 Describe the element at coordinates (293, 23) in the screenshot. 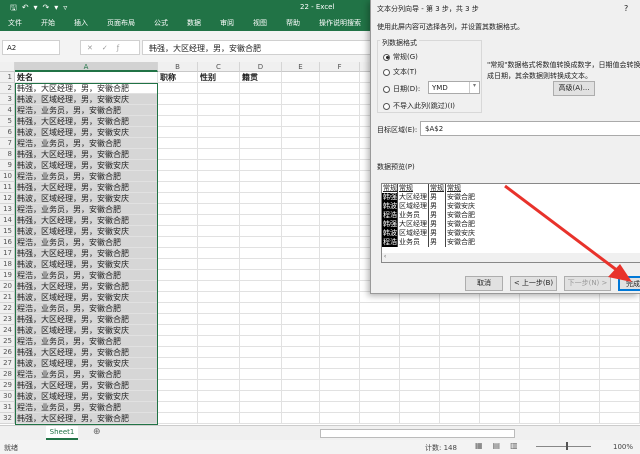

I see `ribbon-tab: 帮助` at that location.